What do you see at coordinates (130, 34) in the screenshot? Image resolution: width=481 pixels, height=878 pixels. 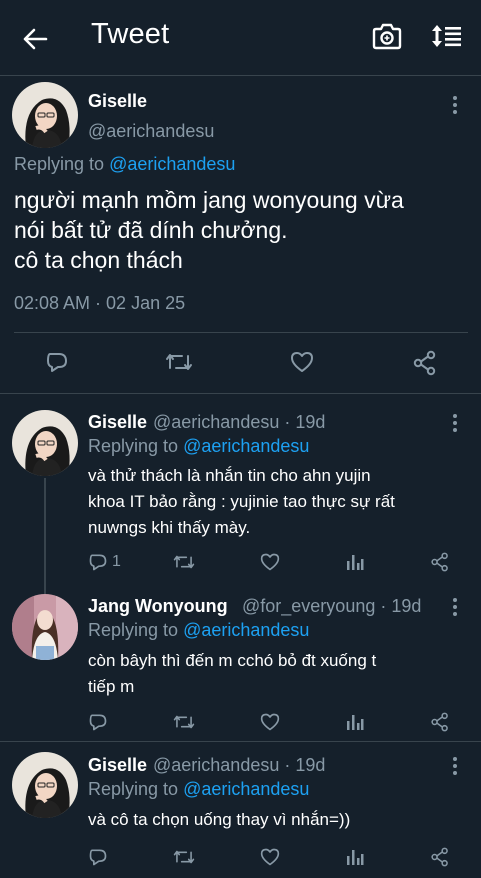 I see `page-title: Tweet` at bounding box center [130, 34].